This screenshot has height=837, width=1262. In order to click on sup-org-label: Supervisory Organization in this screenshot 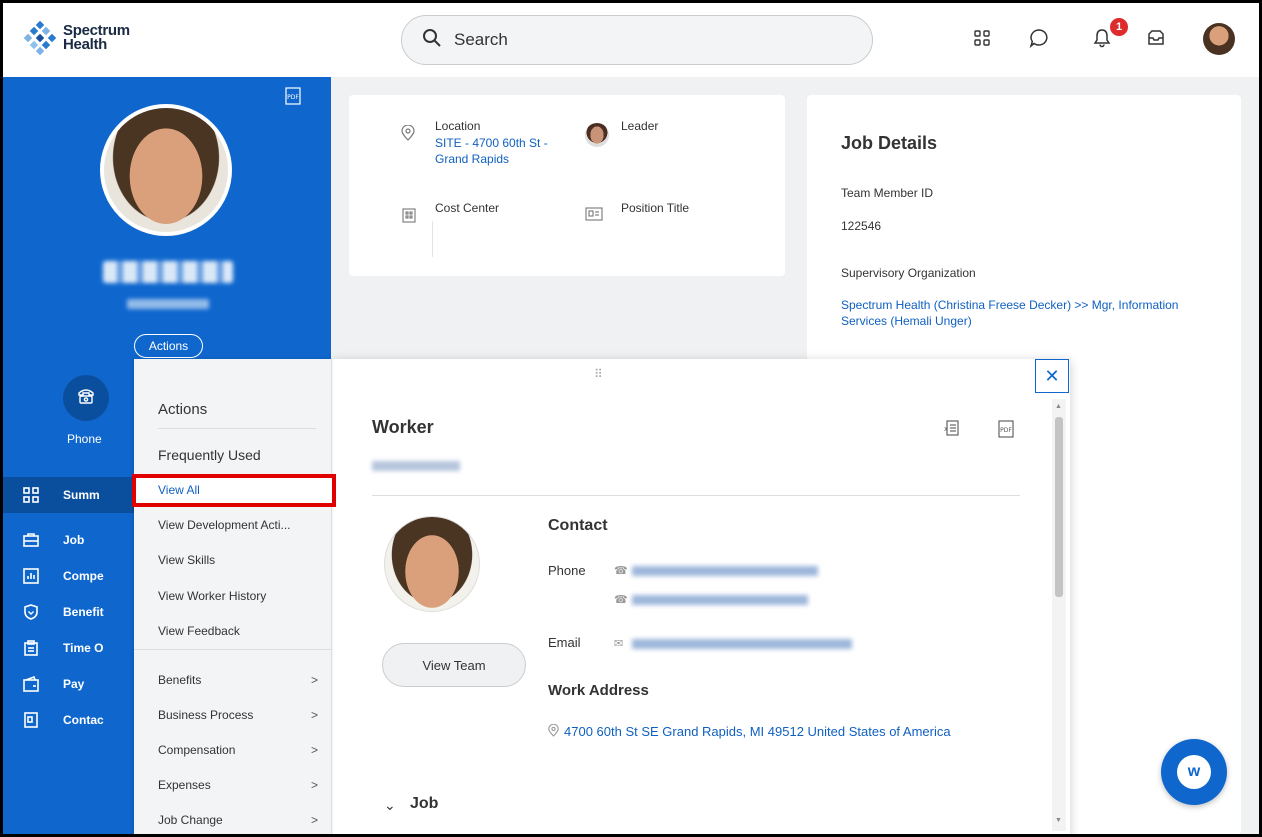, I will do `click(908, 273)`.